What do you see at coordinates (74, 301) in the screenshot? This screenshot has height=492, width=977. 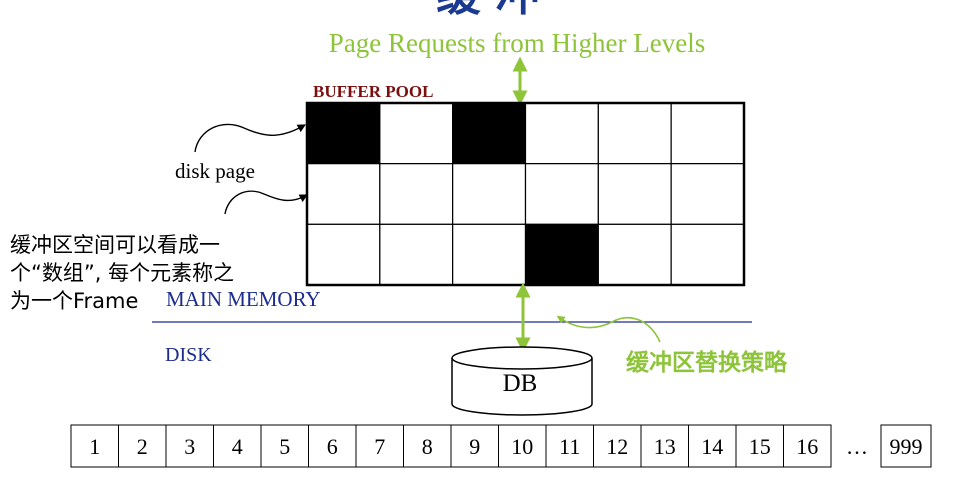 I see `frame-note-line-3: 为一个Frame` at bounding box center [74, 301].